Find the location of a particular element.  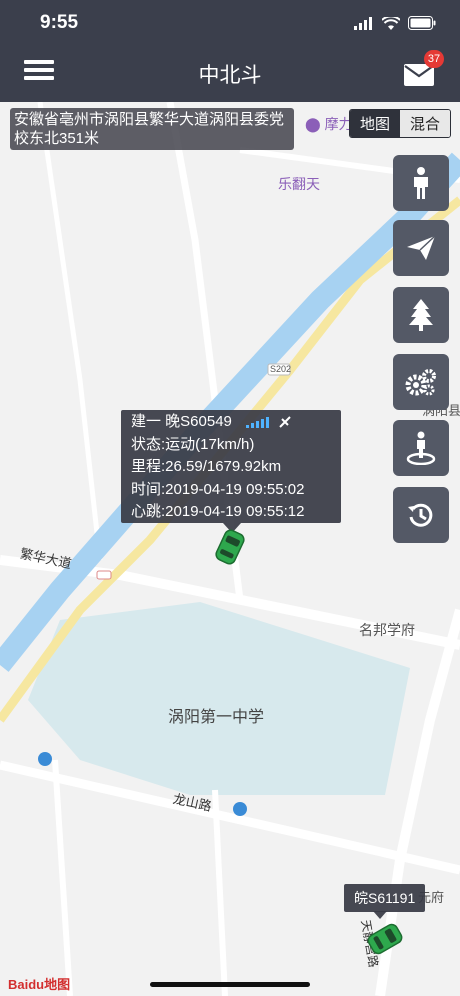

vehicle-time: 时间:2019-04-19 09:55:02 is located at coordinates (218, 489).